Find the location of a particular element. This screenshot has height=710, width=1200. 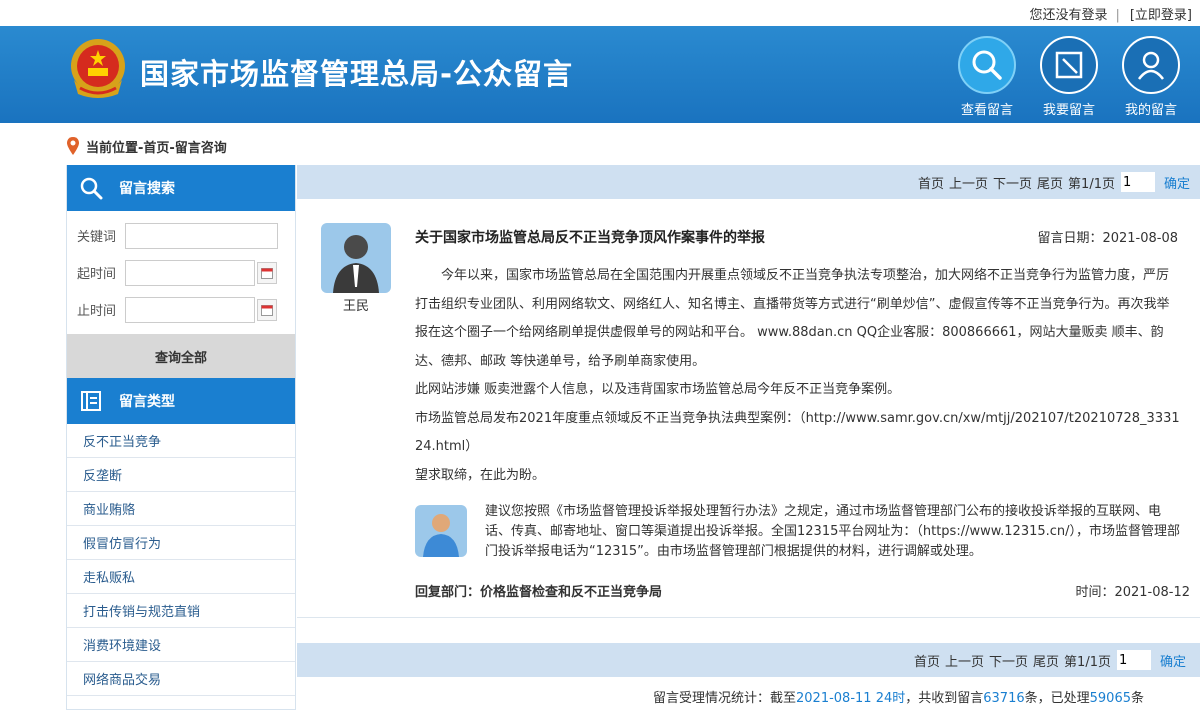

breadcrumb: 当前位置-首页-留言咨询 is located at coordinates (146, 146).